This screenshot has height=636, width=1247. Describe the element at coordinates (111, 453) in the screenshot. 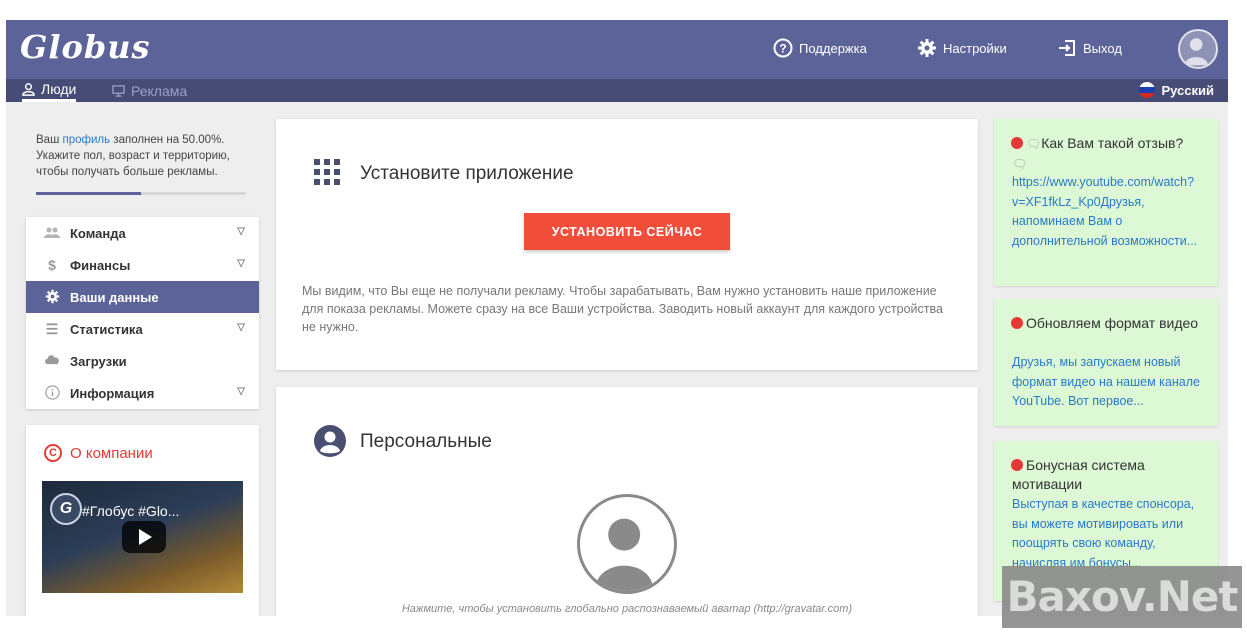

I see `about-company-label: О компании` at that location.